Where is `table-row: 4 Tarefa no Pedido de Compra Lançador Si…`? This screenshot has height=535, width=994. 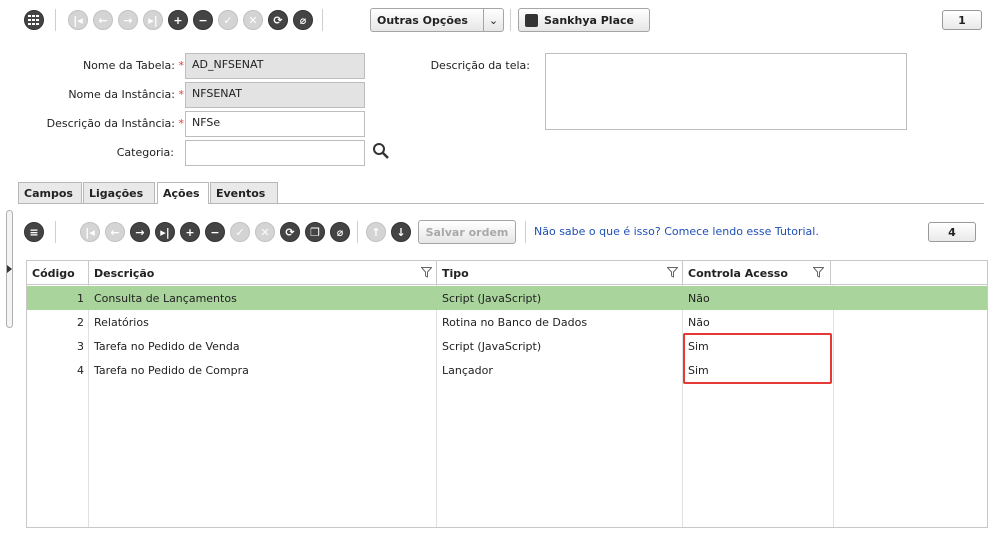 table-row: 4 Tarefa no Pedido de Compra Lançador Si… is located at coordinates (507, 370).